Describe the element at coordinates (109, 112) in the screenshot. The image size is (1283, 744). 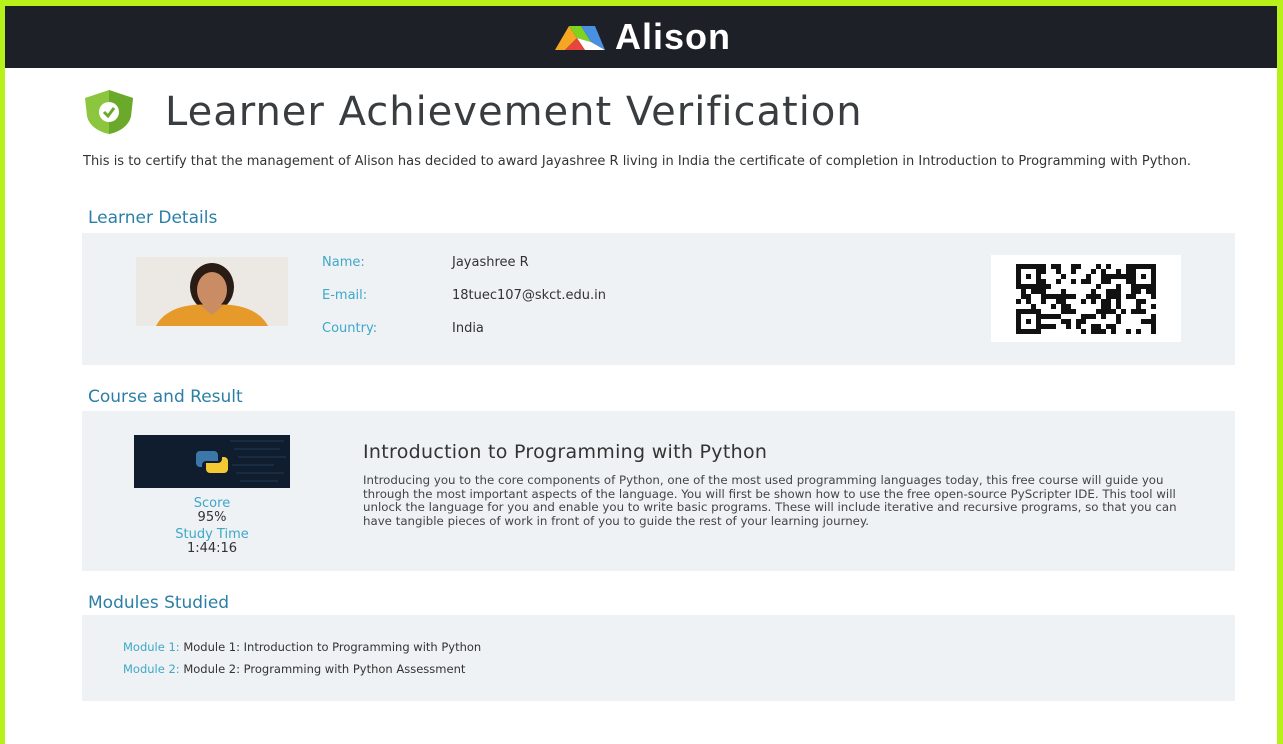
I see `verified-shield-icon` at that location.